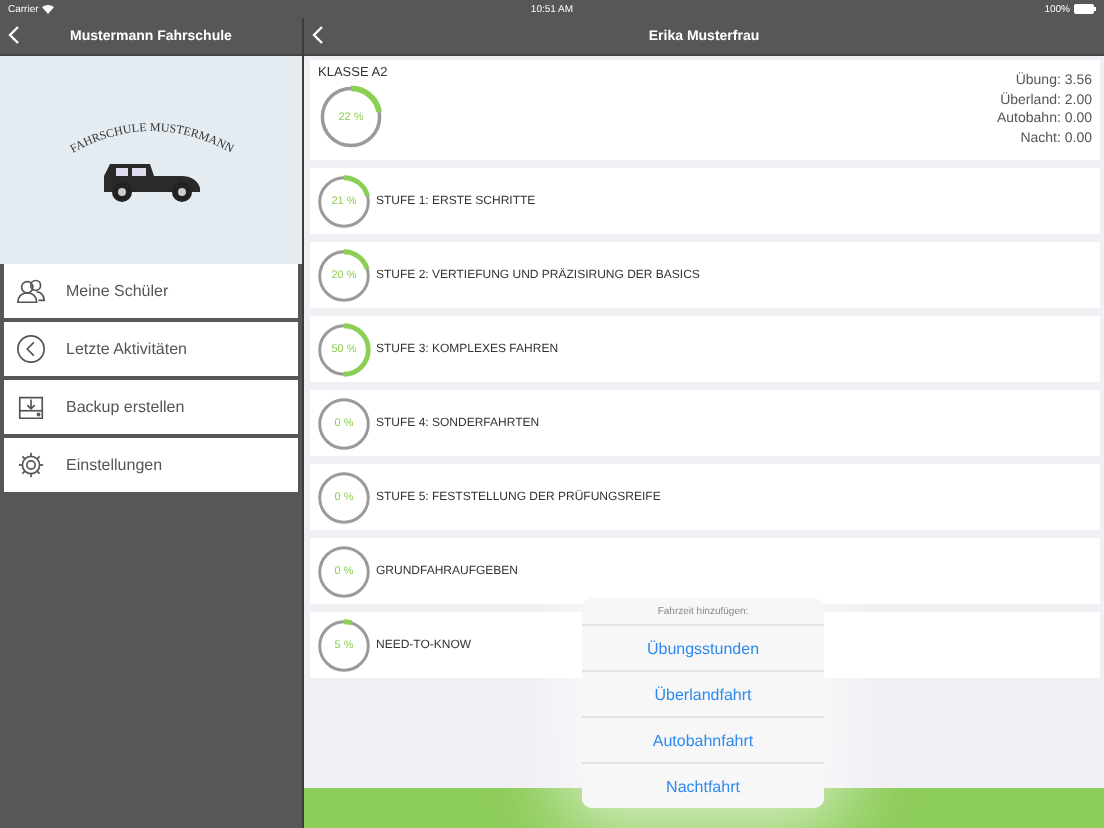 This screenshot has height=828, width=1104. Describe the element at coordinates (151, 465) in the screenshot. I see `menu-item: Einstellungen` at that location.